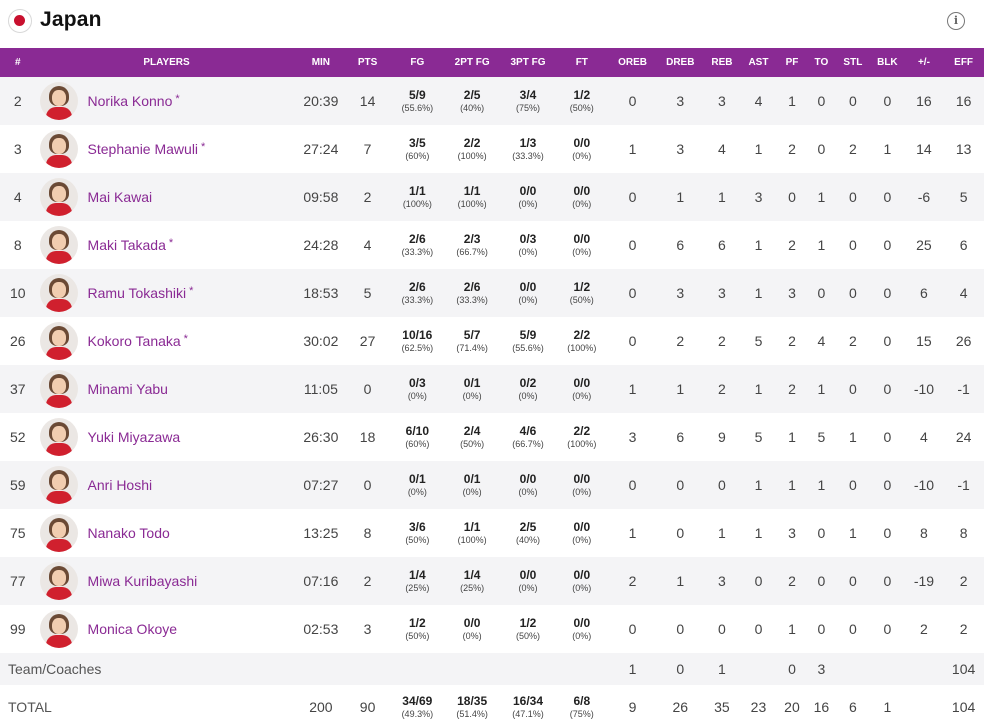 This screenshot has height=727, width=984. I want to click on player-name-link: Stephanie Mawuli *, so click(147, 149).